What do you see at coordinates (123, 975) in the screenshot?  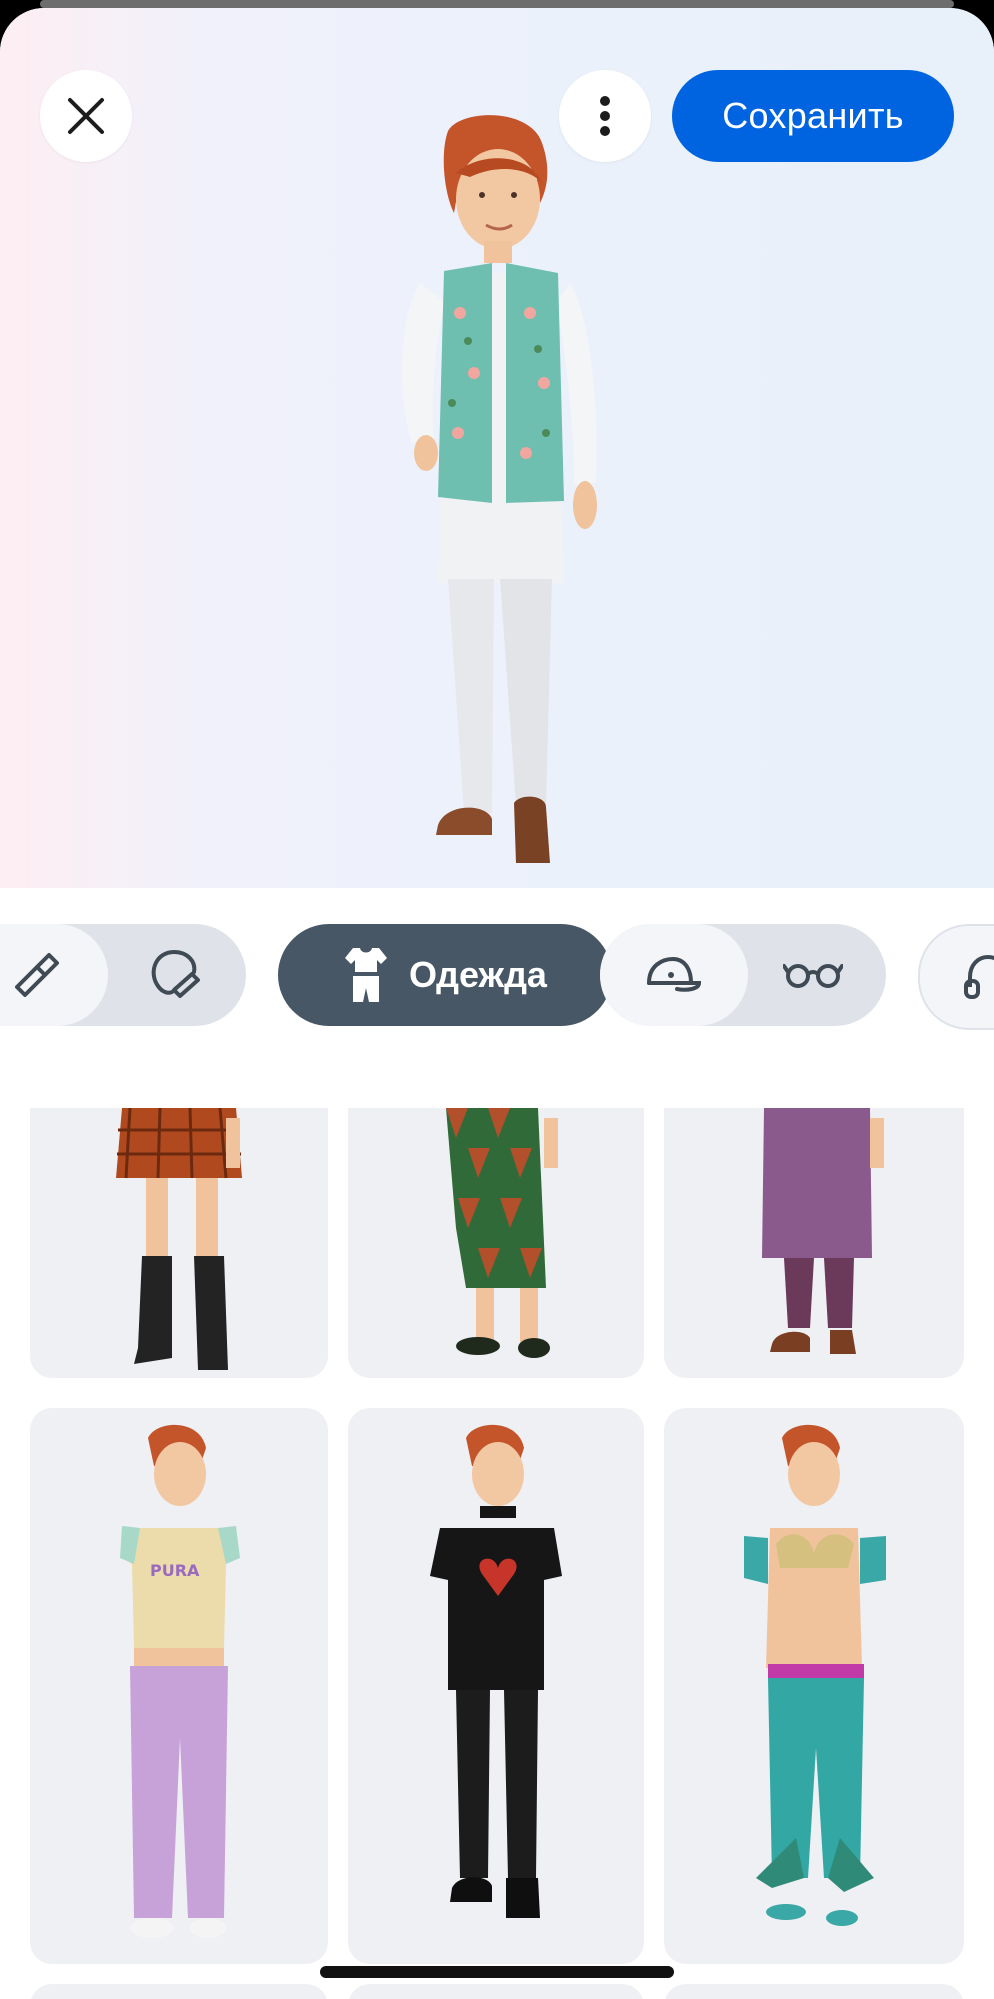 I see `category-group-beauty` at bounding box center [123, 975].